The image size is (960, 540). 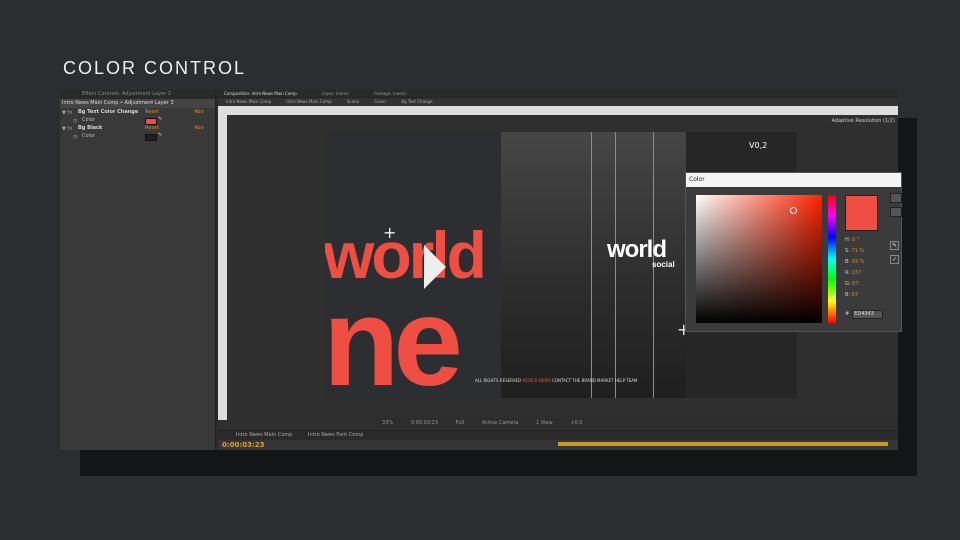 What do you see at coordinates (264, 435) in the screenshot?
I see `timeline-tab: Intro News Main Comp` at bounding box center [264, 435].